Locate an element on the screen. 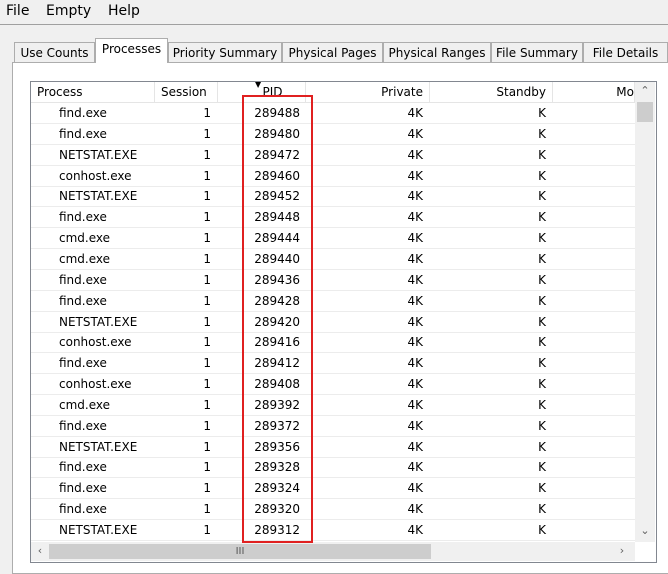 The image size is (668, 574). table-row: conhost.exe 1 289416 4K K is located at coordinates (333, 343).